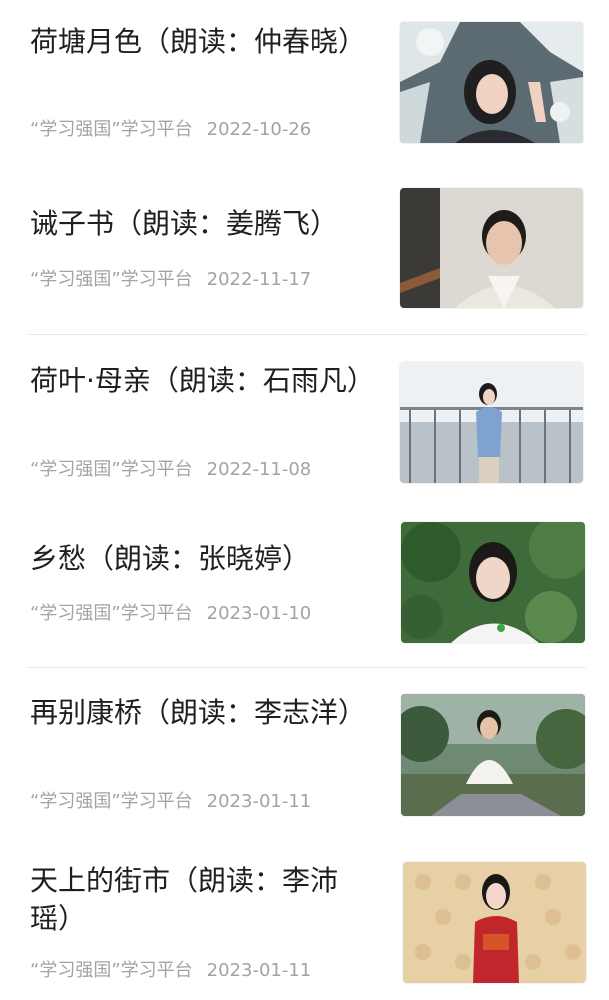 This screenshot has width=609, height=1000. I want to click on publish-date: 2022-10-26, so click(259, 129).